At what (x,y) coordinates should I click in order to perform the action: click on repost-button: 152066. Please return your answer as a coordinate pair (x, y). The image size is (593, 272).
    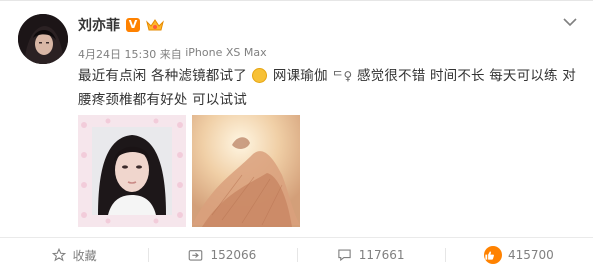
    Looking at the image, I should click on (222, 255).